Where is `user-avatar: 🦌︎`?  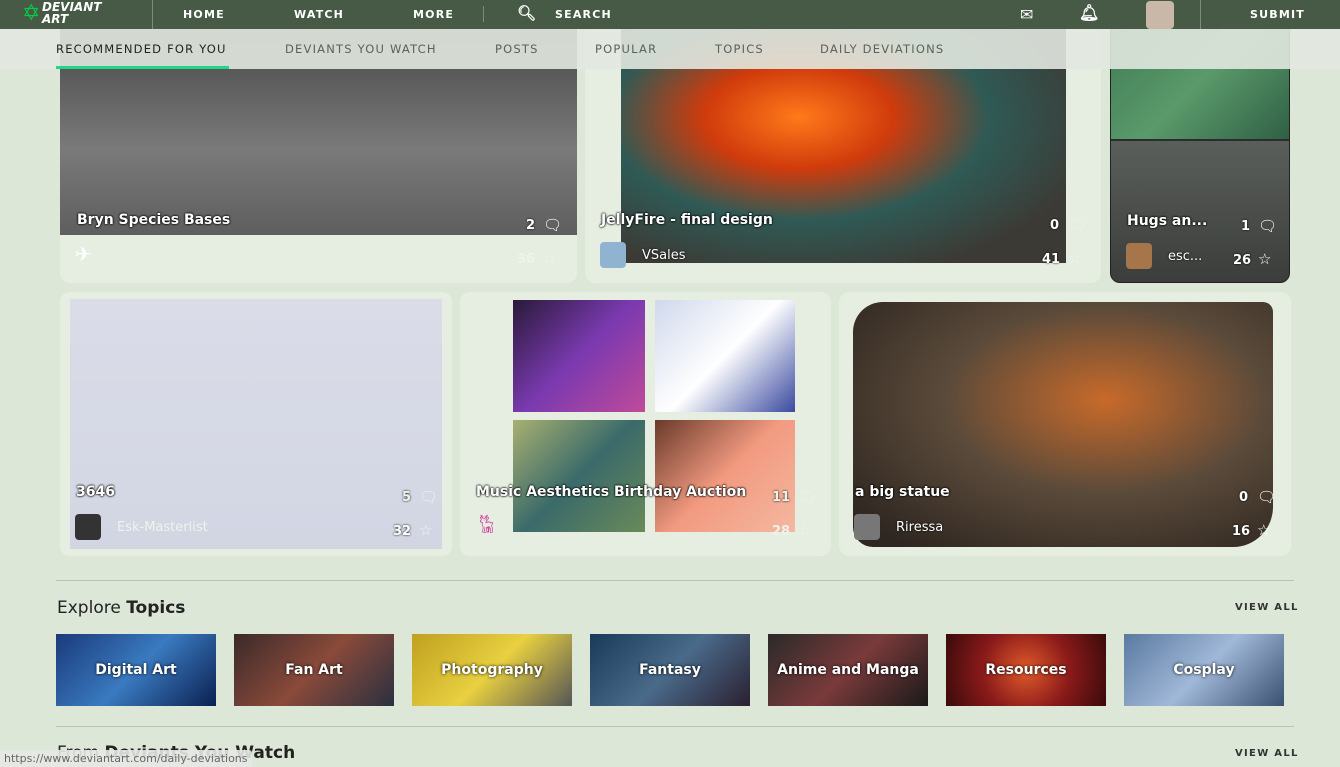
user-avatar: 🦌︎ is located at coordinates (488, 527).